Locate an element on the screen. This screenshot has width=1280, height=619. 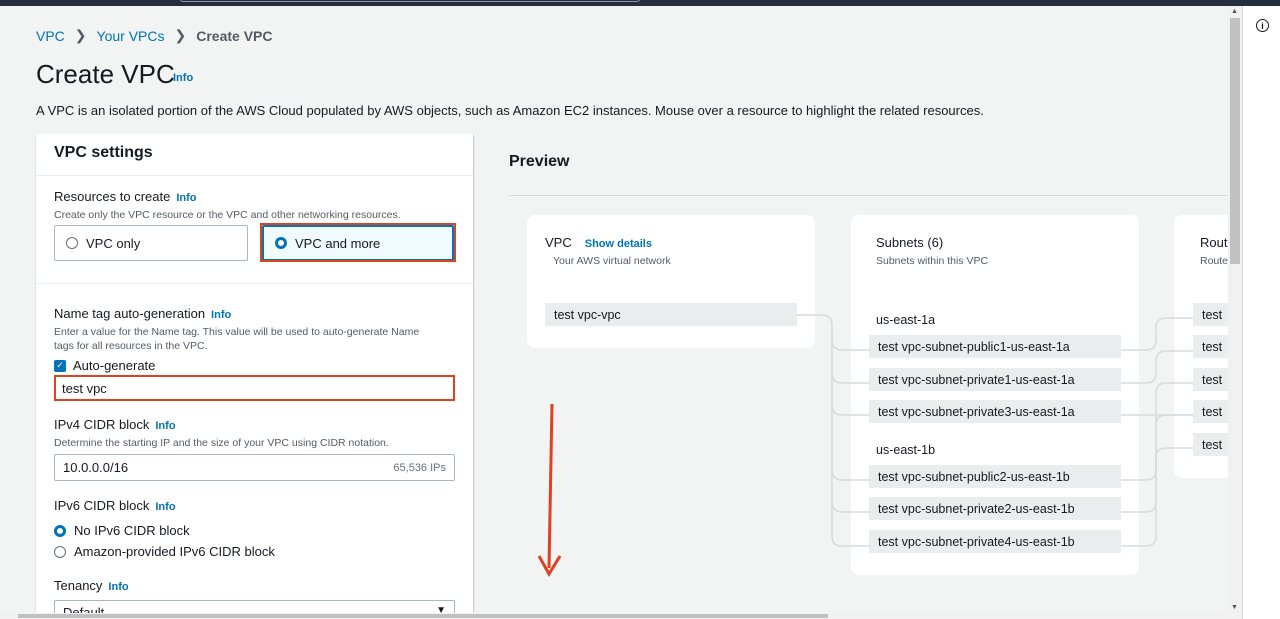
scroll-down-icon: ▼ is located at coordinates (1234, 607).